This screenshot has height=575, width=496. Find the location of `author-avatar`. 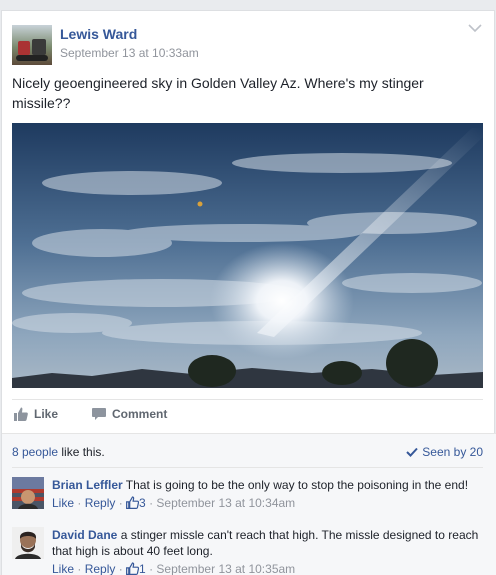

author-avatar is located at coordinates (32, 45).